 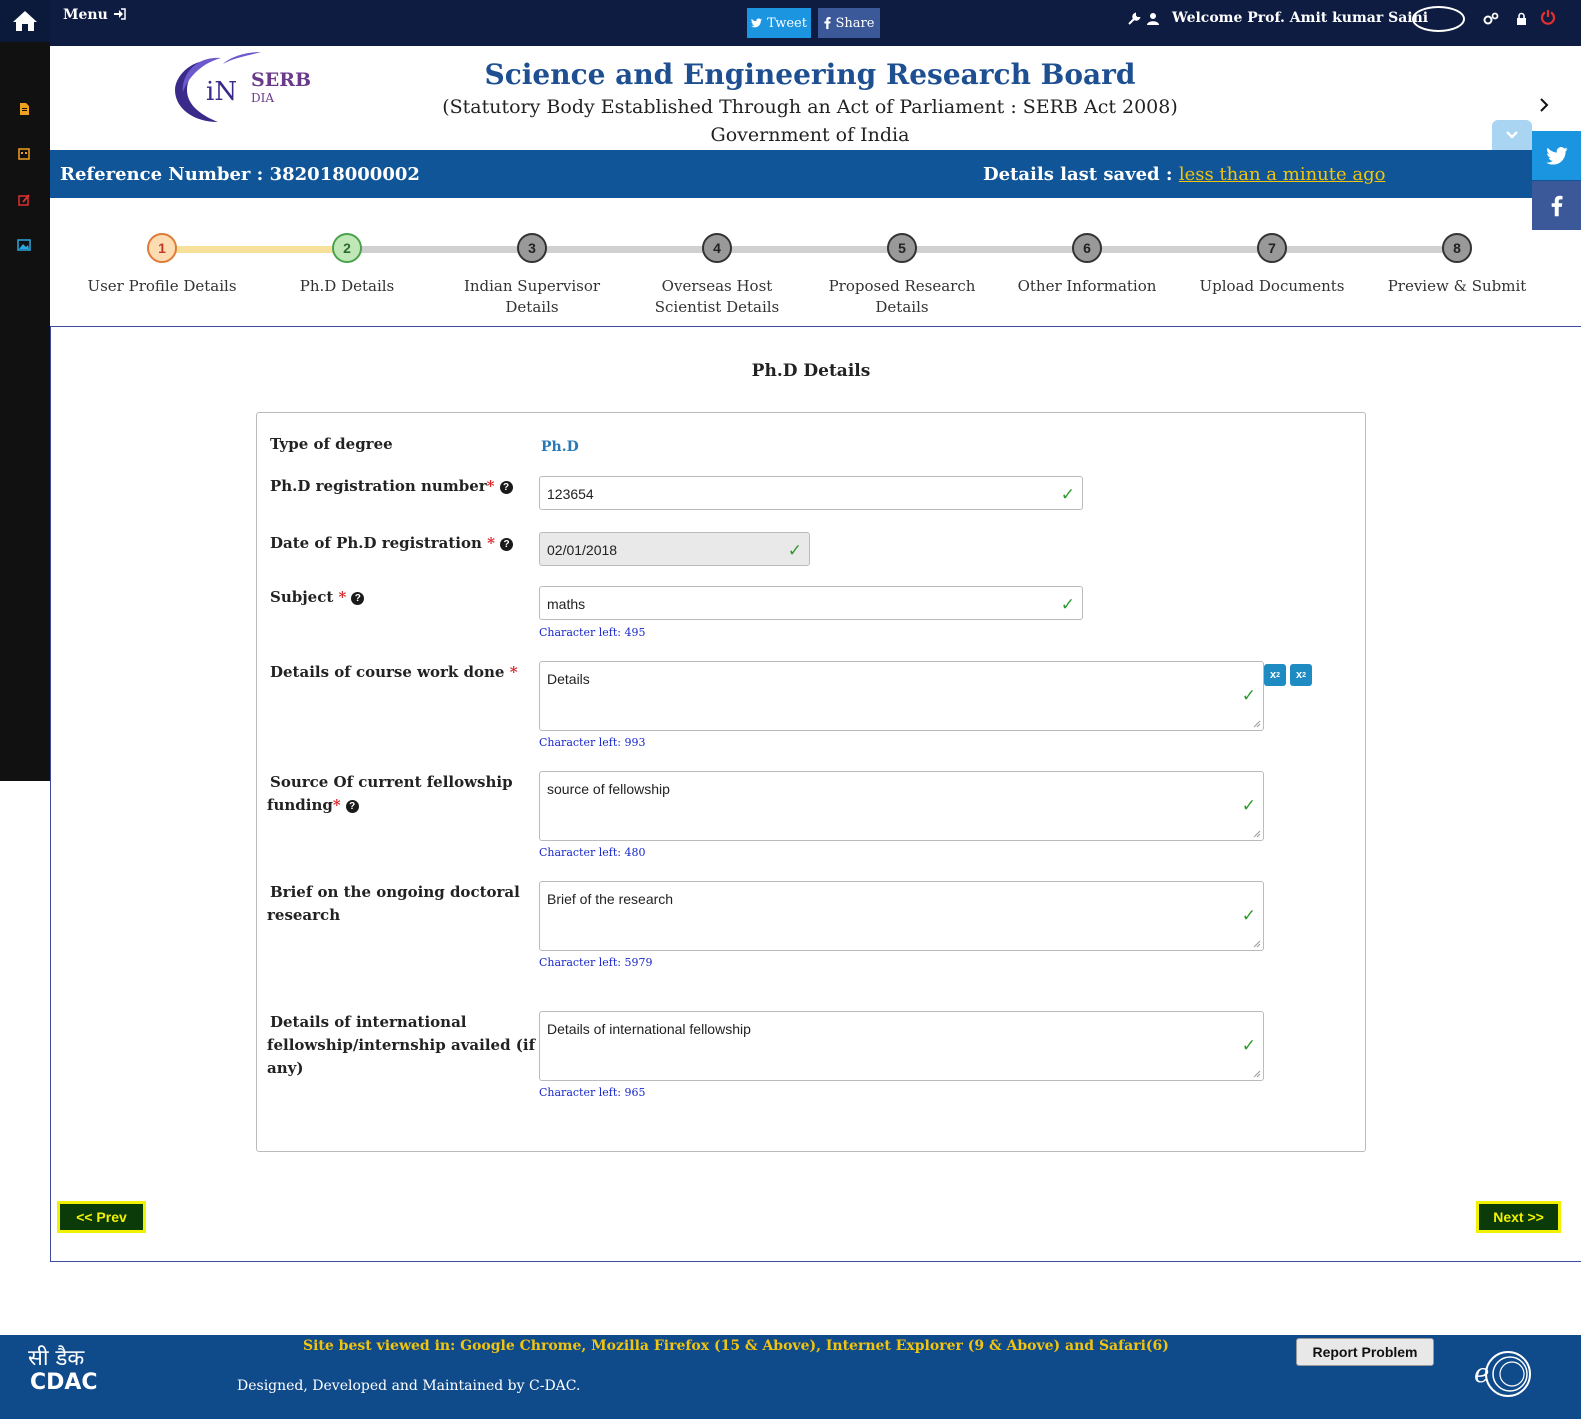 I want to click on subject-input: maths ✓, so click(x=811, y=603).